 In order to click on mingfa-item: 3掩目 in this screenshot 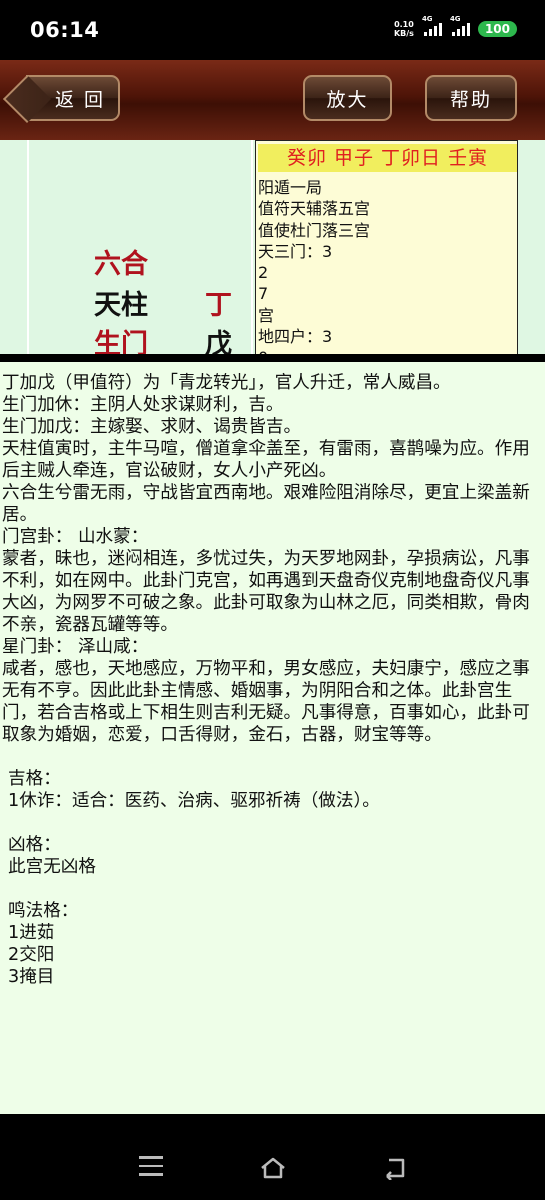, I will do `click(31, 977)`.